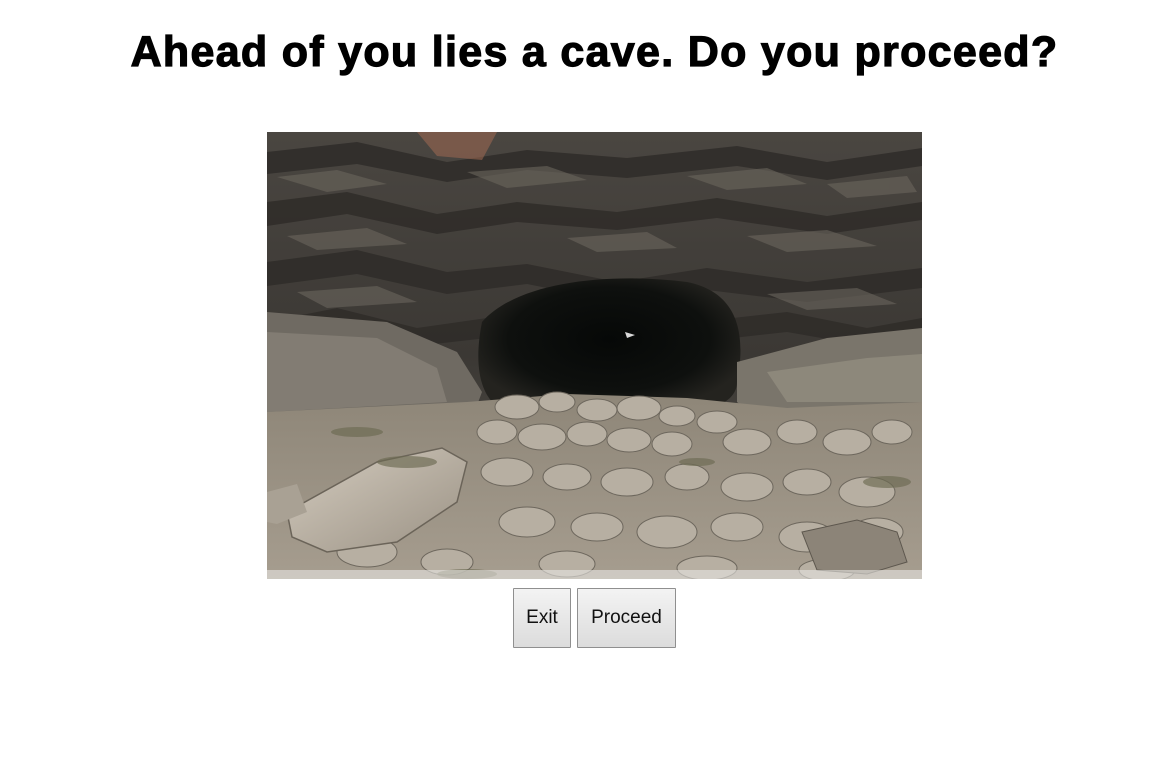 This screenshot has width=1171, height=769. I want to click on proceed-button: Proceed, so click(626, 618).